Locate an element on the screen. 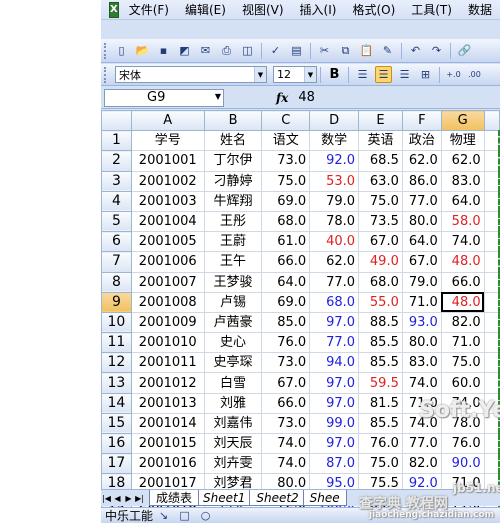  grid-cell: 82.0 is located at coordinates (421, 464).